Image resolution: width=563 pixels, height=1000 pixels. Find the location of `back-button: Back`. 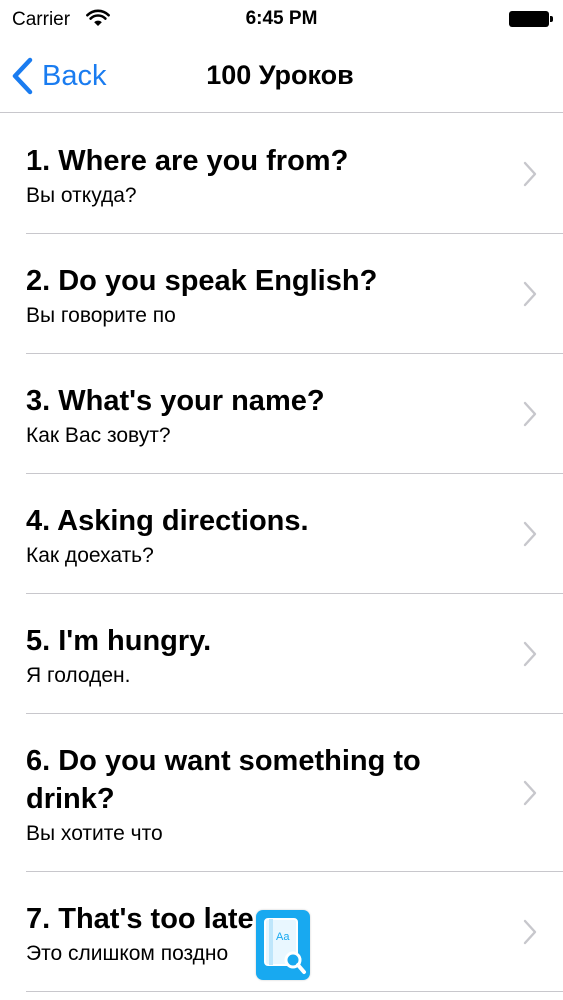

back-button: Back is located at coordinates (75, 76).